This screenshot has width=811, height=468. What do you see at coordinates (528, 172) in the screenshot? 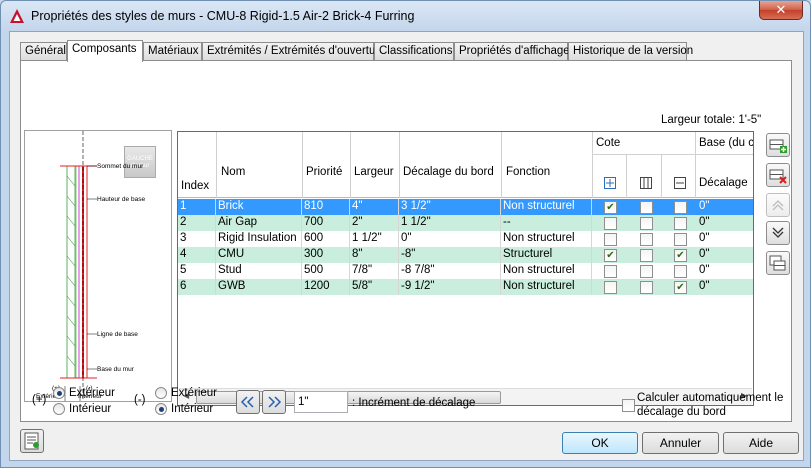
I see `header-fonction: Fonction` at bounding box center [528, 172].